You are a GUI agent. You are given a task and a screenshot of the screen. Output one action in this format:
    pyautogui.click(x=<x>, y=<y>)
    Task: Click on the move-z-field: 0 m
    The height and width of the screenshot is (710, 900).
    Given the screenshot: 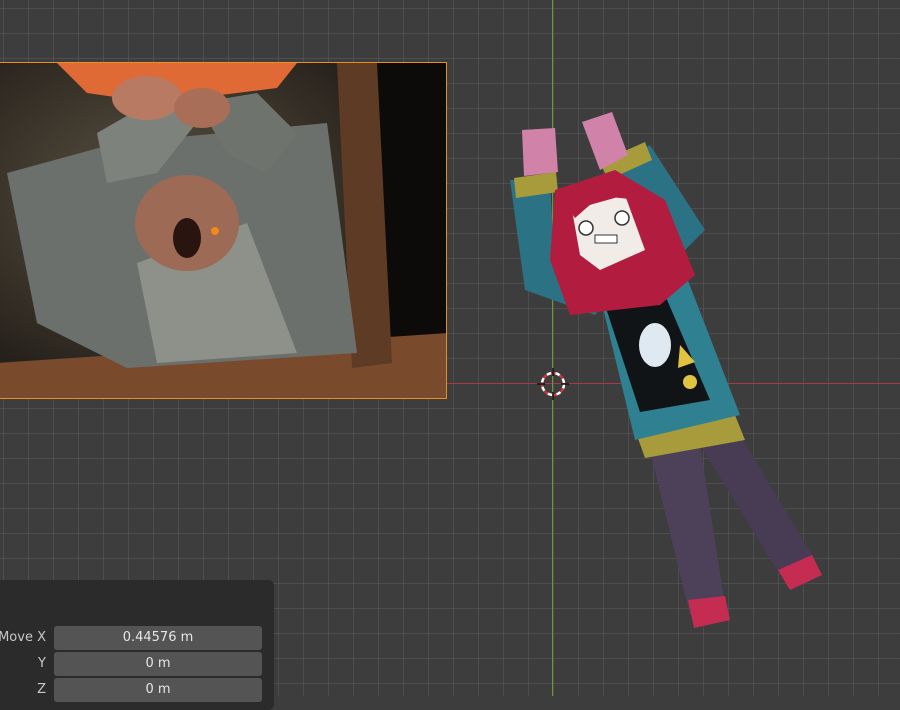 What is the action you would take?
    pyautogui.click(x=158, y=690)
    